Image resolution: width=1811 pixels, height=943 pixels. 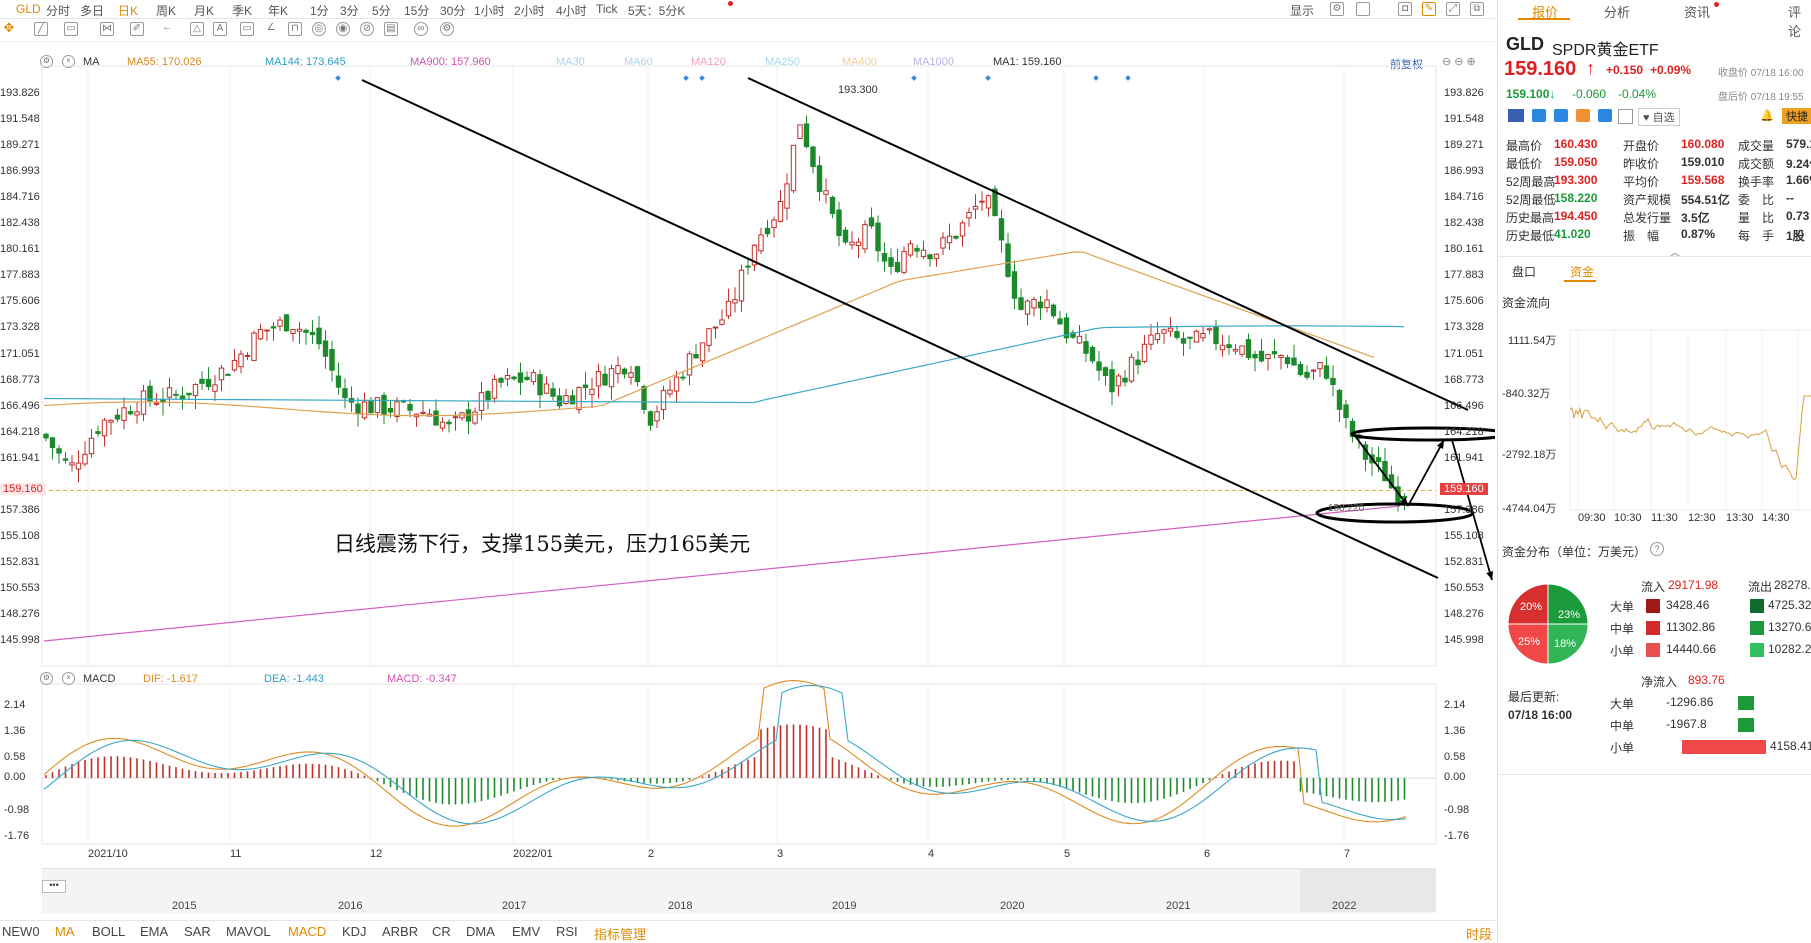 I want to click on indicator-3: EMA, so click(x=154, y=931).